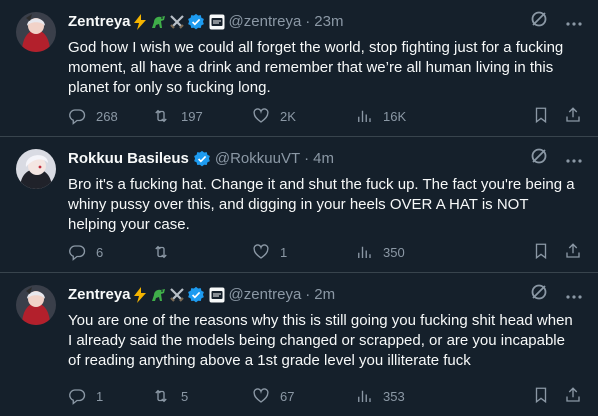  What do you see at coordinates (257, 159) in the screenshot?
I see `username: @RokkuuVT` at bounding box center [257, 159].